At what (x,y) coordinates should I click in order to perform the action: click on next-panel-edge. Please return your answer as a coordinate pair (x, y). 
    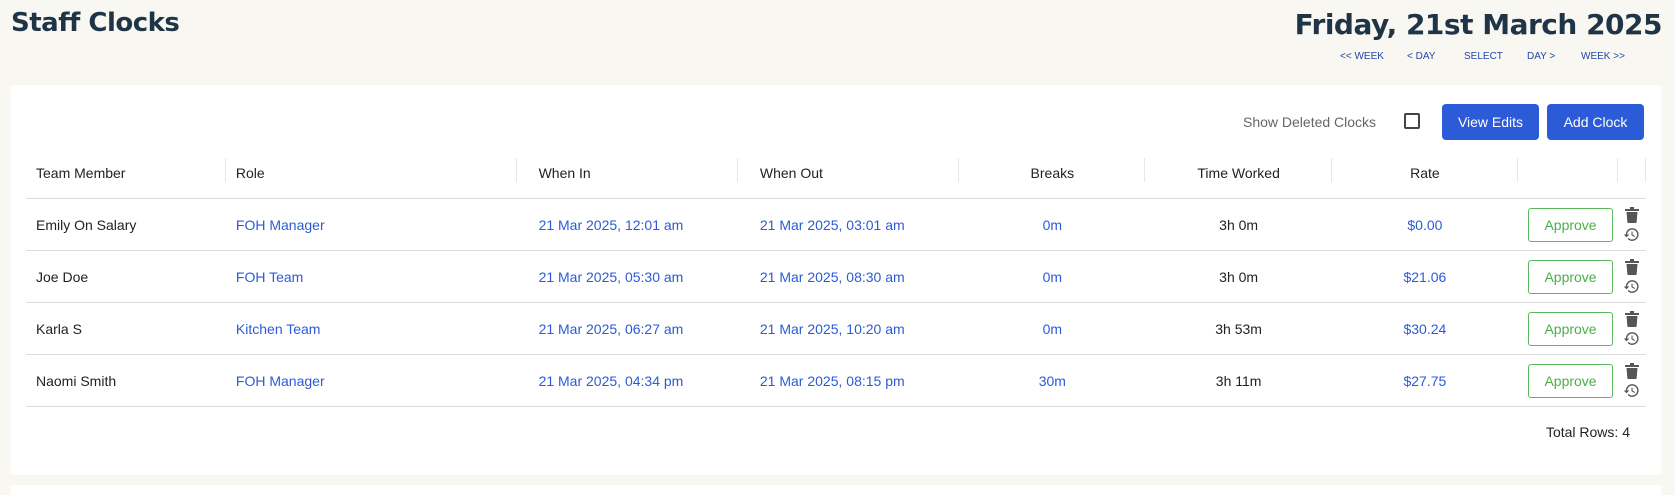
    Looking at the image, I should click on (836, 490).